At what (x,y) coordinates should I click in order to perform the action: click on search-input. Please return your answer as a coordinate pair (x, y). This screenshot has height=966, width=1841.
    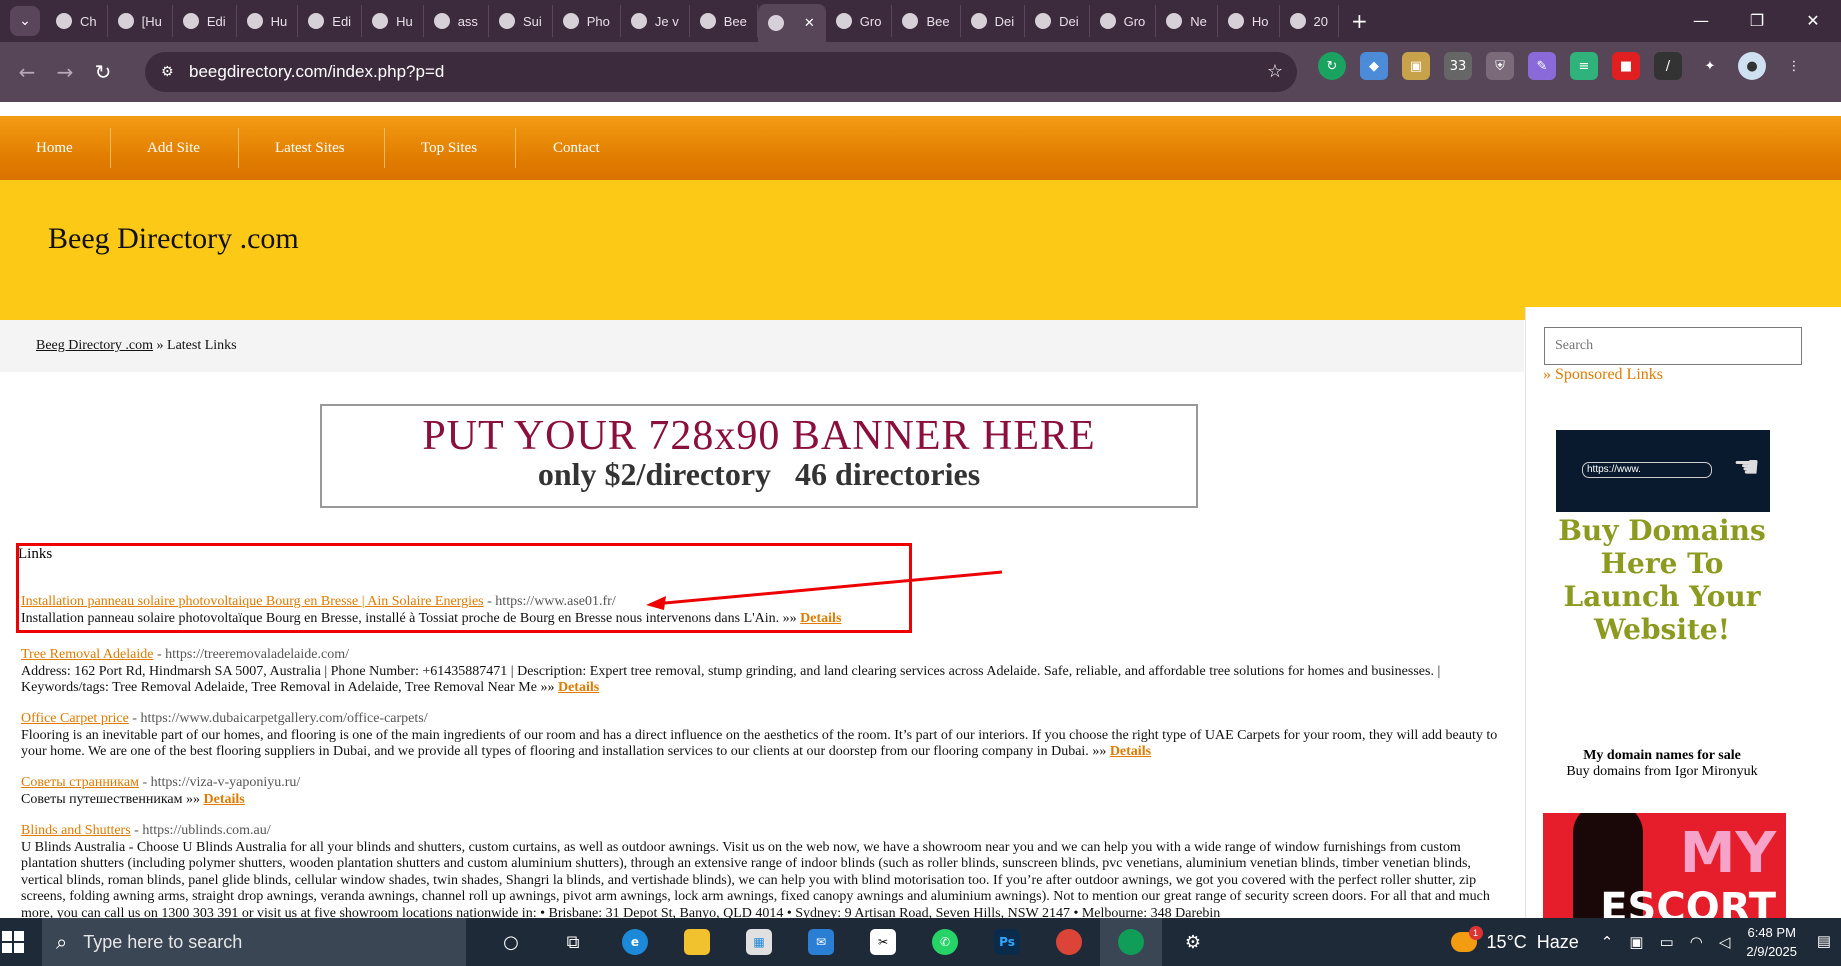
    Looking at the image, I should click on (1673, 346).